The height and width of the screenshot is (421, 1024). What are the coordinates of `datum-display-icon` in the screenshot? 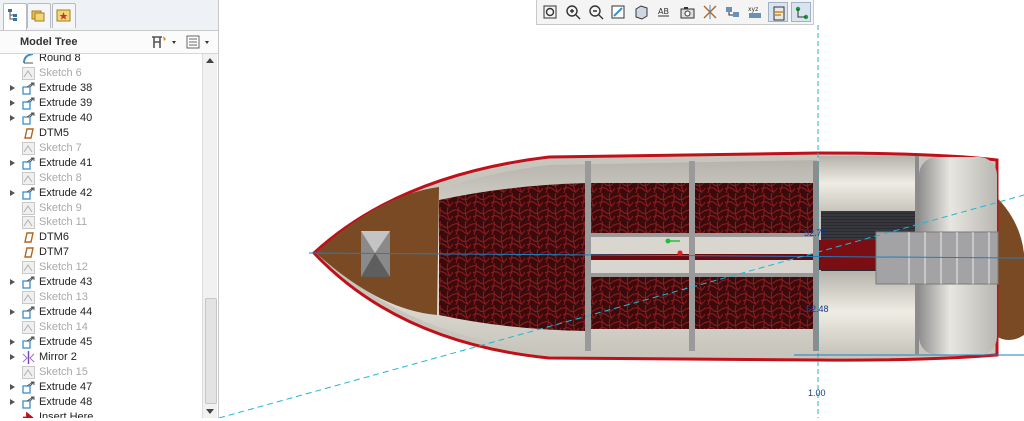 It's located at (710, 12).